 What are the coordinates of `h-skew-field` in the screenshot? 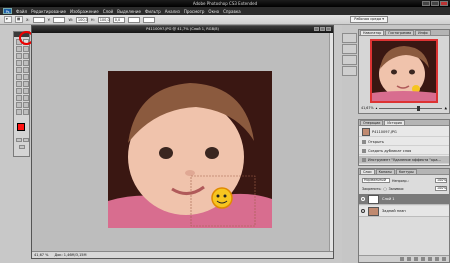 It's located at (133, 19).